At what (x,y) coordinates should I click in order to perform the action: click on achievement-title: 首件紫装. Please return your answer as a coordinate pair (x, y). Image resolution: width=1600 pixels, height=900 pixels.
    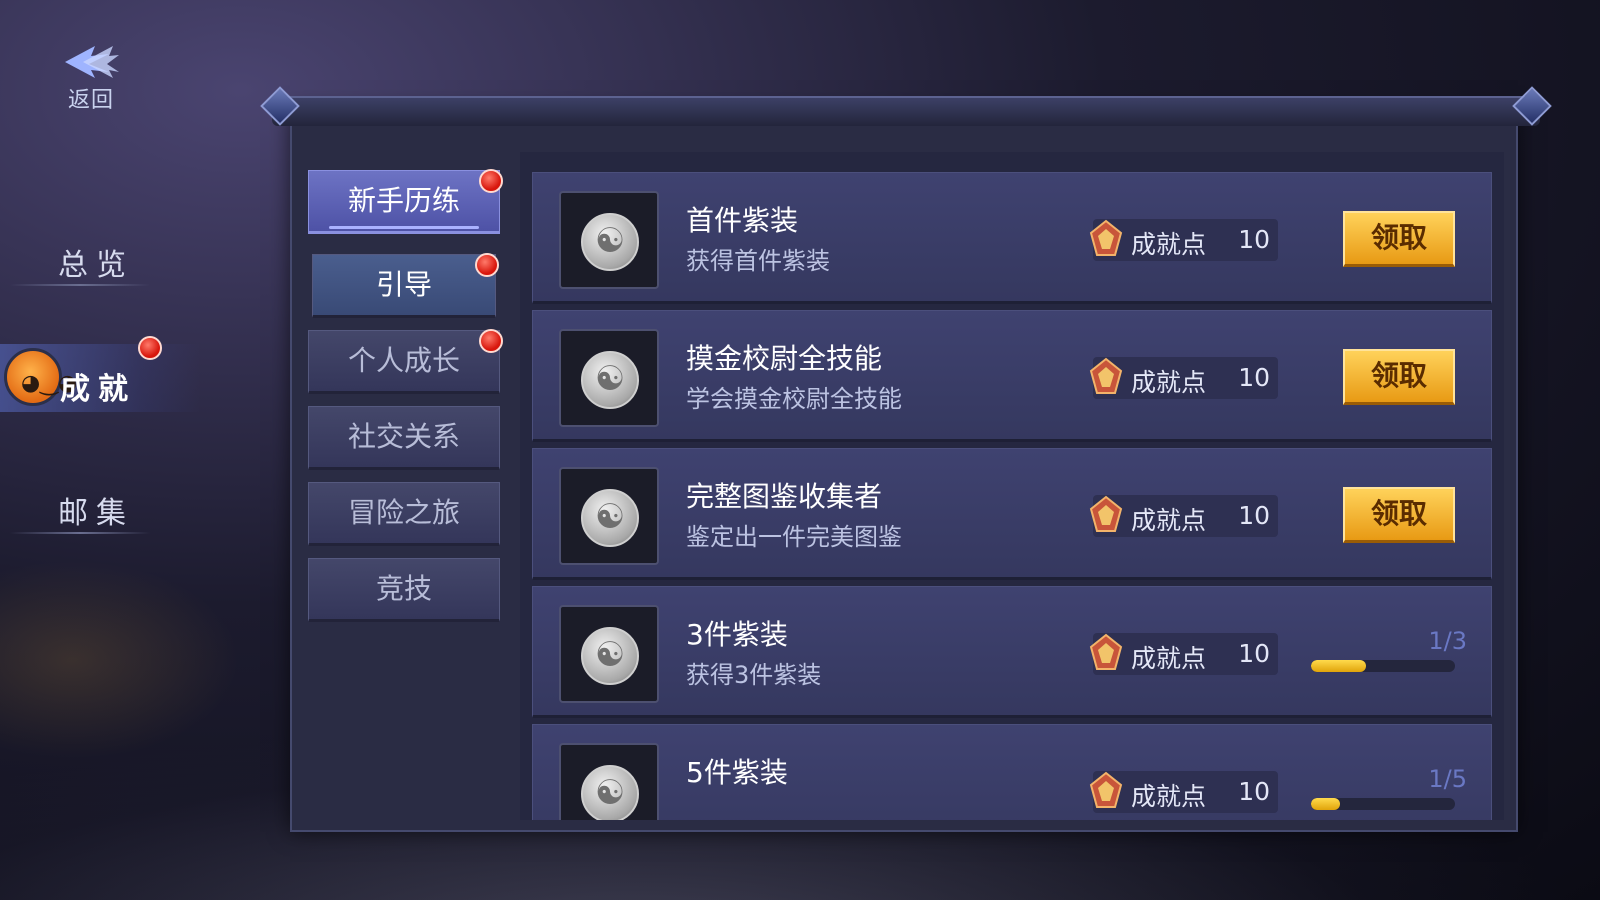
    Looking at the image, I should click on (742, 220).